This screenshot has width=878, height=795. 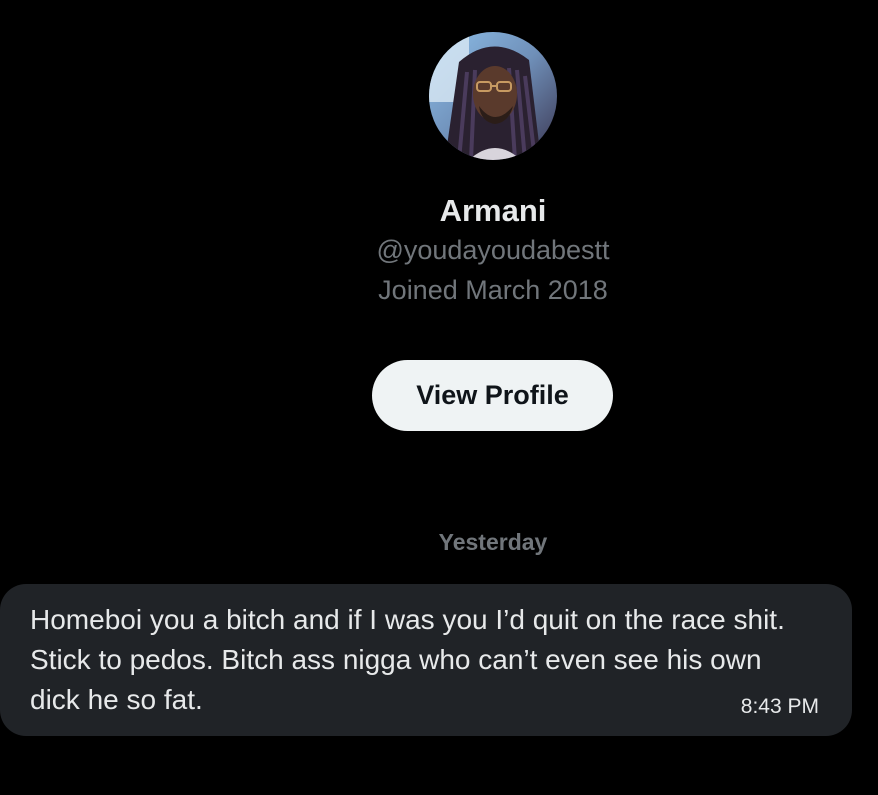 I want to click on avatar-image, so click(x=493, y=96).